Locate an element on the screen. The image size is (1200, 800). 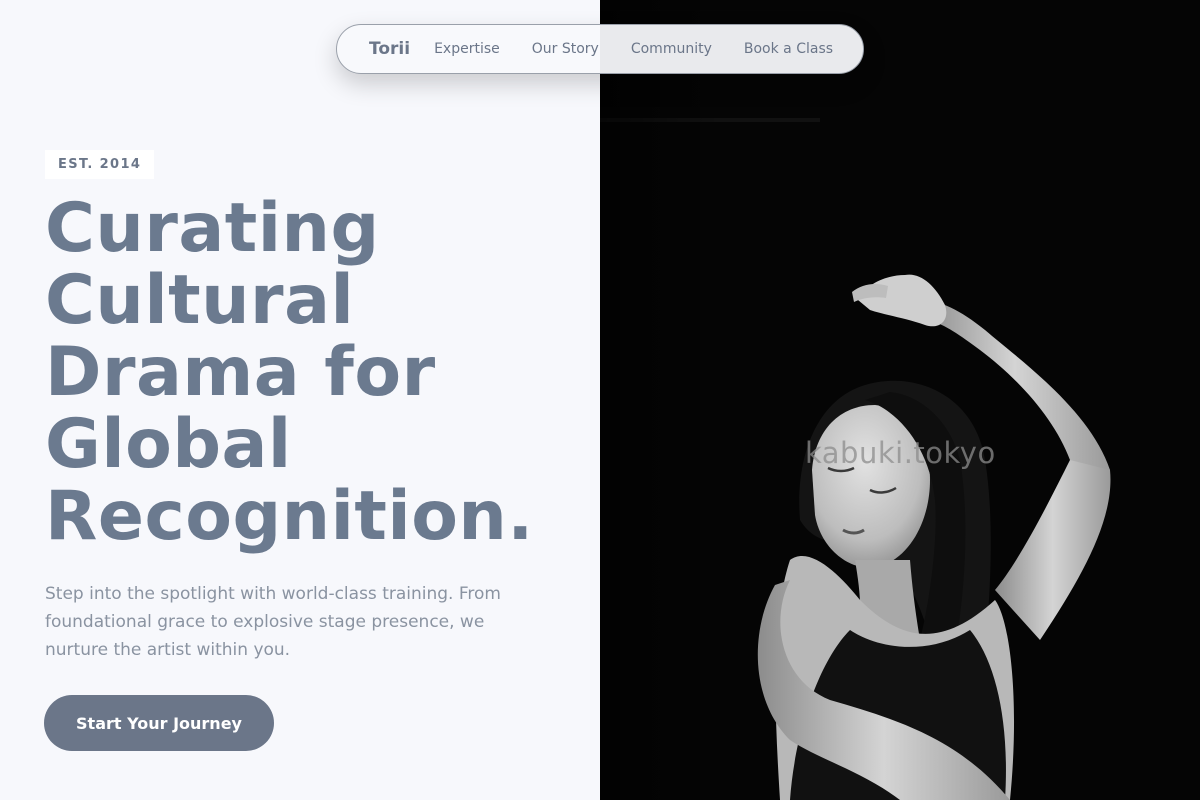
headline-line: Drama for is located at coordinates (240, 372).